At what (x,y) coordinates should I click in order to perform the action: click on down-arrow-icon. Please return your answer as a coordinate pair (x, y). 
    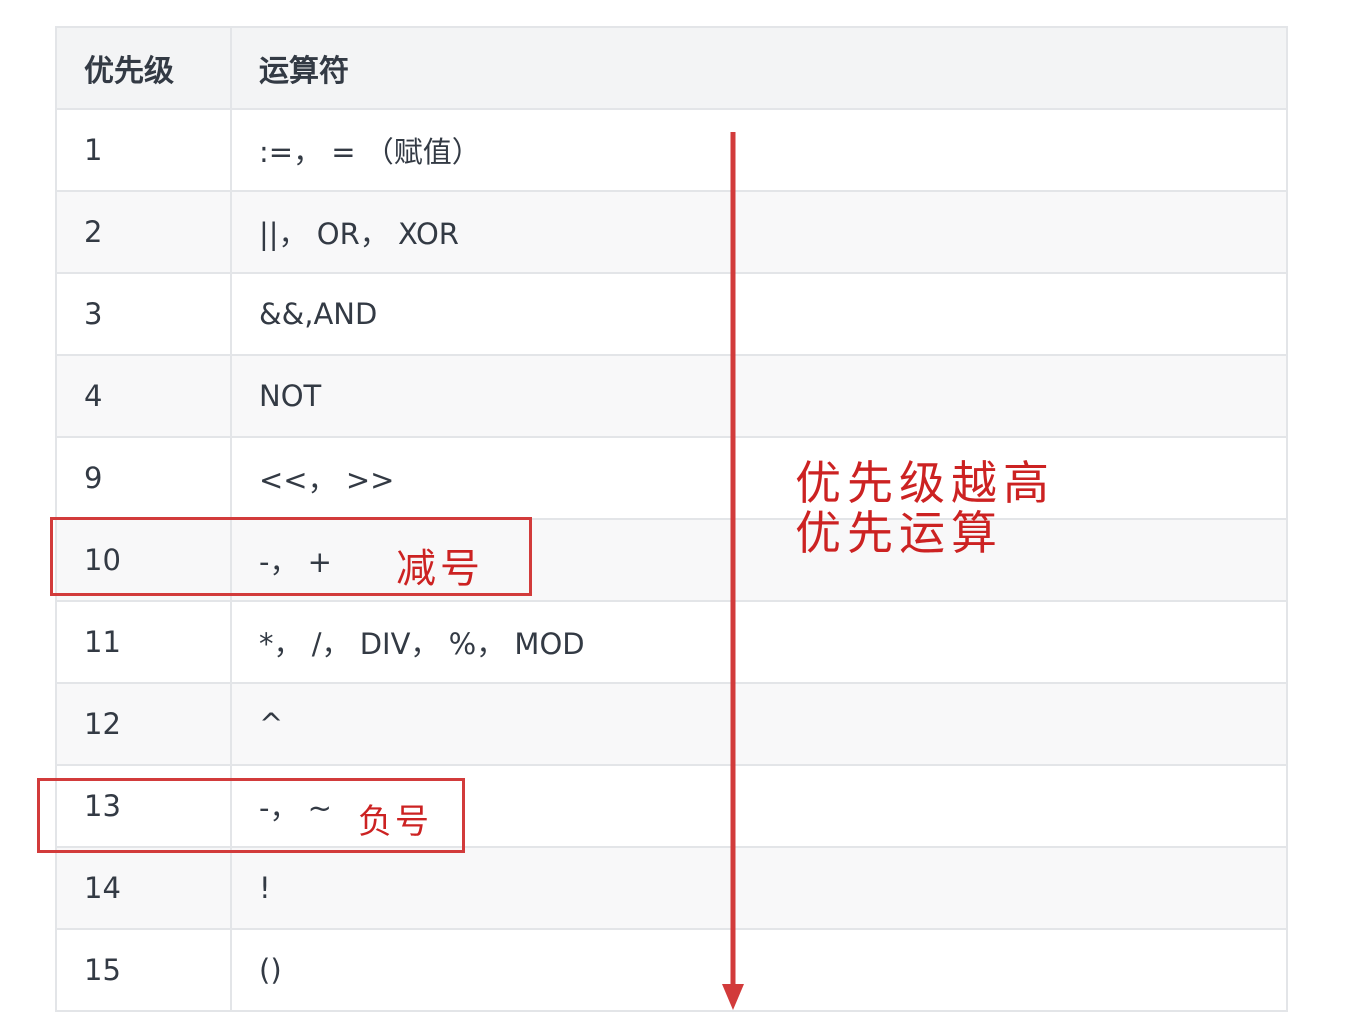
    Looking at the image, I should click on (733, 571).